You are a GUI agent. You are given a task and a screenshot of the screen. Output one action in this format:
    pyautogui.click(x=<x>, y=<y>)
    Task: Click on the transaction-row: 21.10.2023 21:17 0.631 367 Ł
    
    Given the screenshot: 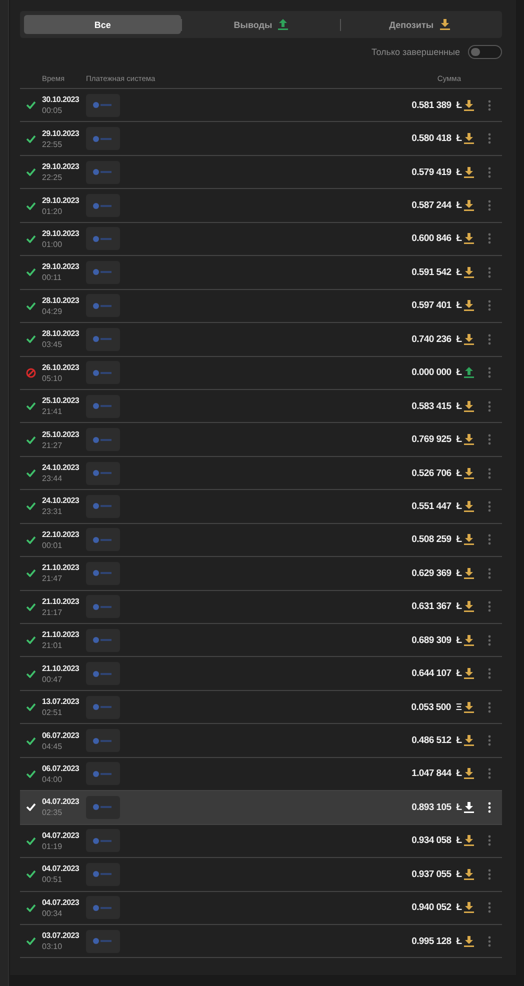 What is the action you would take?
    pyautogui.click(x=261, y=607)
    